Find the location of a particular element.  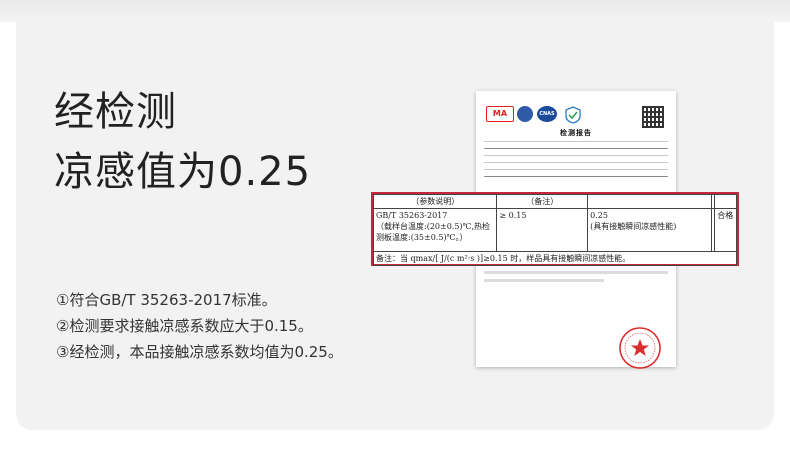

result-value: 0.25 is located at coordinates (599, 215).